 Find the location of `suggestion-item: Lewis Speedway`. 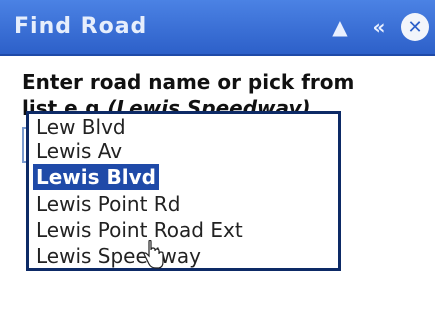

suggestion-item: Lewis Speedway is located at coordinates (118, 255).